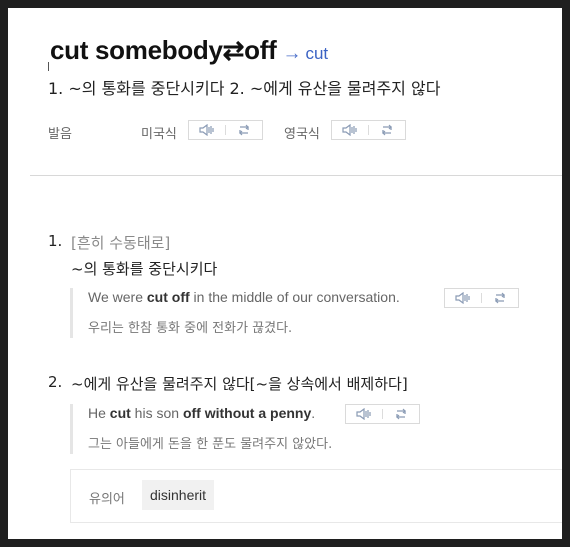  Describe the element at coordinates (296, 175) in the screenshot. I see `section-divider` at that location.